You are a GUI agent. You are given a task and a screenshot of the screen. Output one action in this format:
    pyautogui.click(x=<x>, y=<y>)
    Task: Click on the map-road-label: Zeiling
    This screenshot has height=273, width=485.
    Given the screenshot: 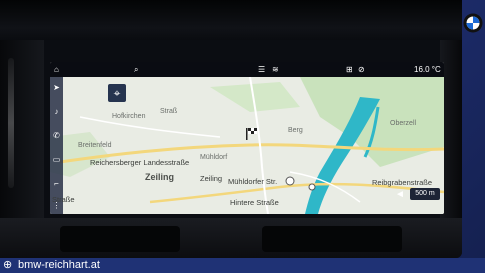 What is the action you would take?
    pyautogui.click(x=211, y=178)
    